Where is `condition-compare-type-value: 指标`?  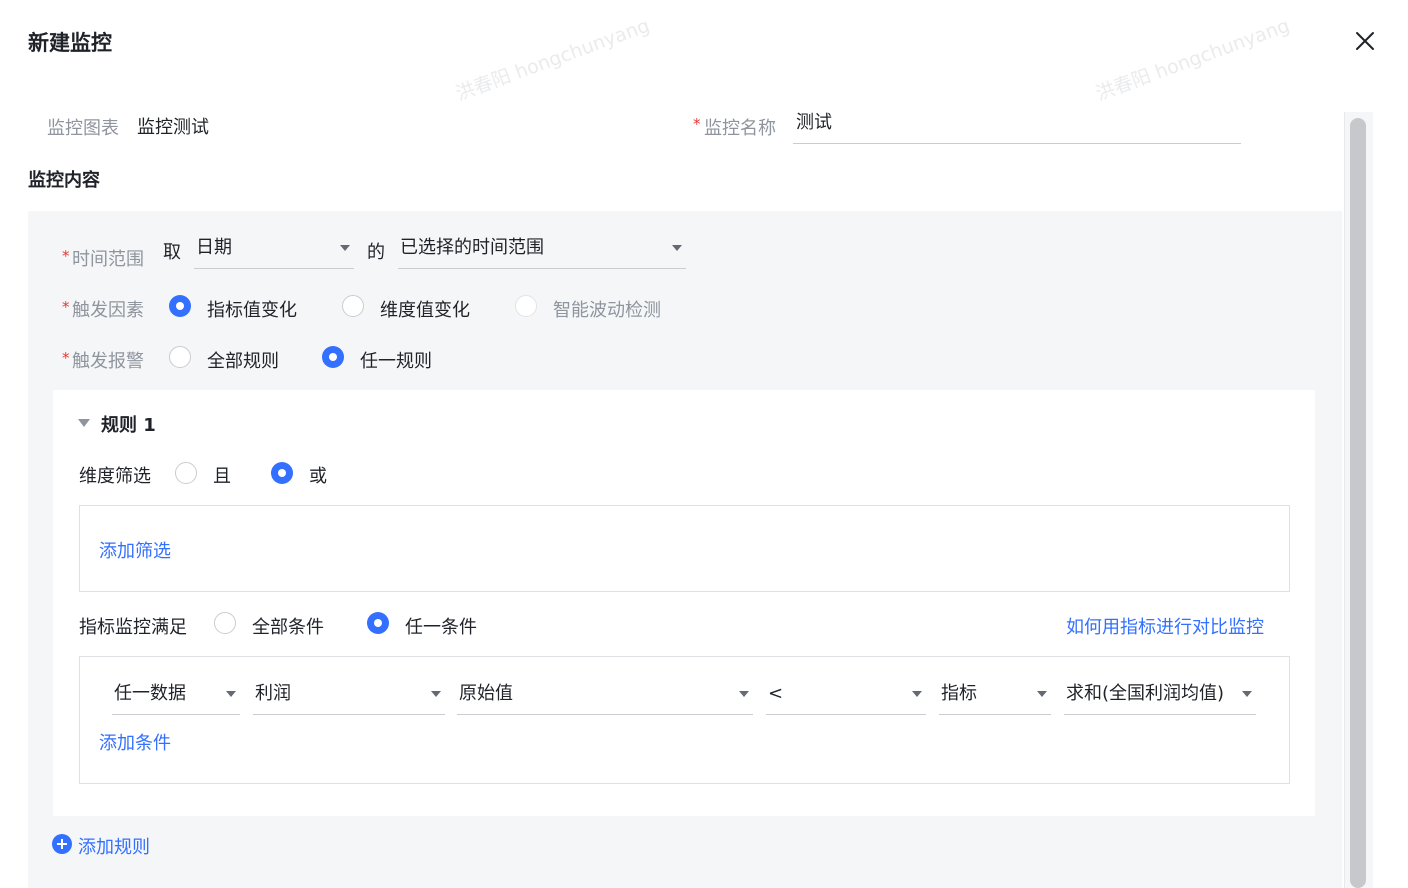
condition-compare-type-value: 指标 is located at coordinates (959, 693).